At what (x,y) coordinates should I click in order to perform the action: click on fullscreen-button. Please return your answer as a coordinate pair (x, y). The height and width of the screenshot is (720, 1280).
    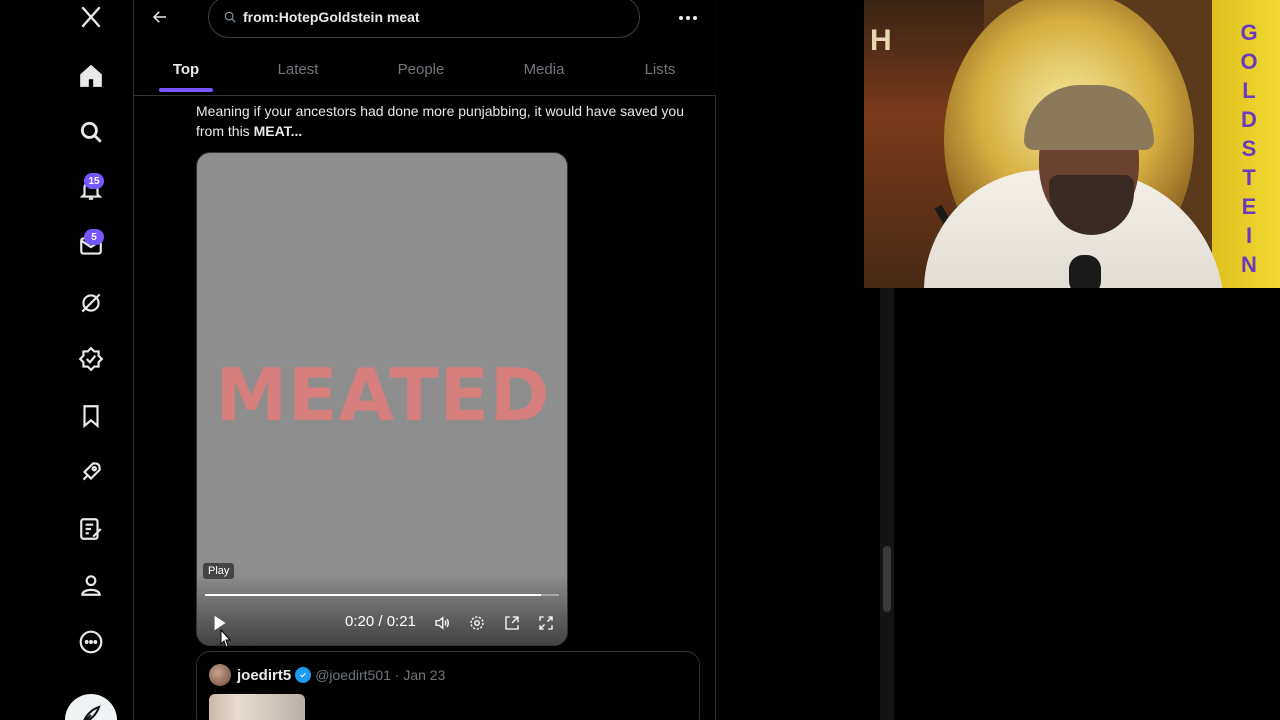
    Looking at the image, I should click on (546, 623).